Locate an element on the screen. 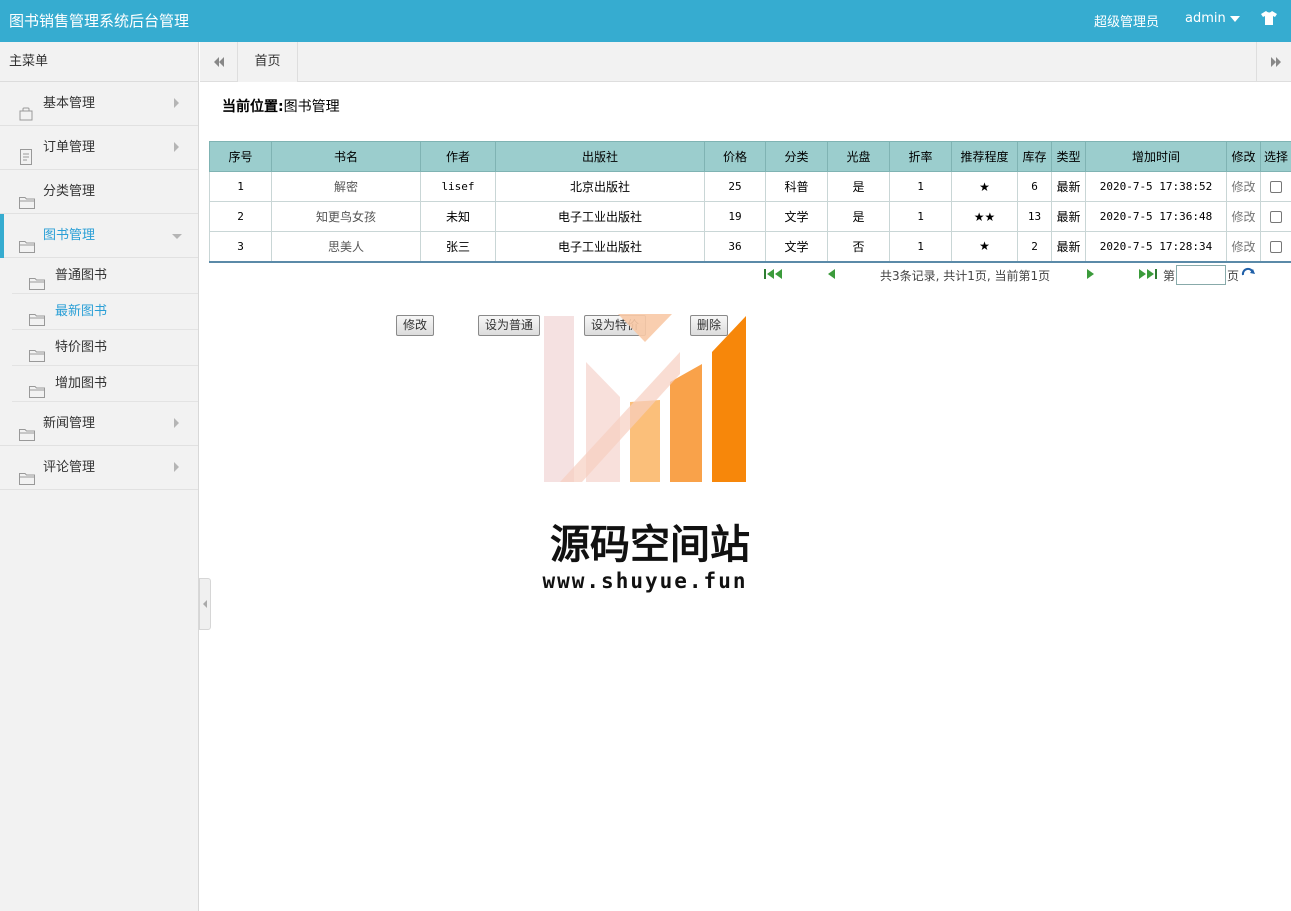  cell-time: 2020-7-5 17:36:48 is located at coordinates (1156, 216).